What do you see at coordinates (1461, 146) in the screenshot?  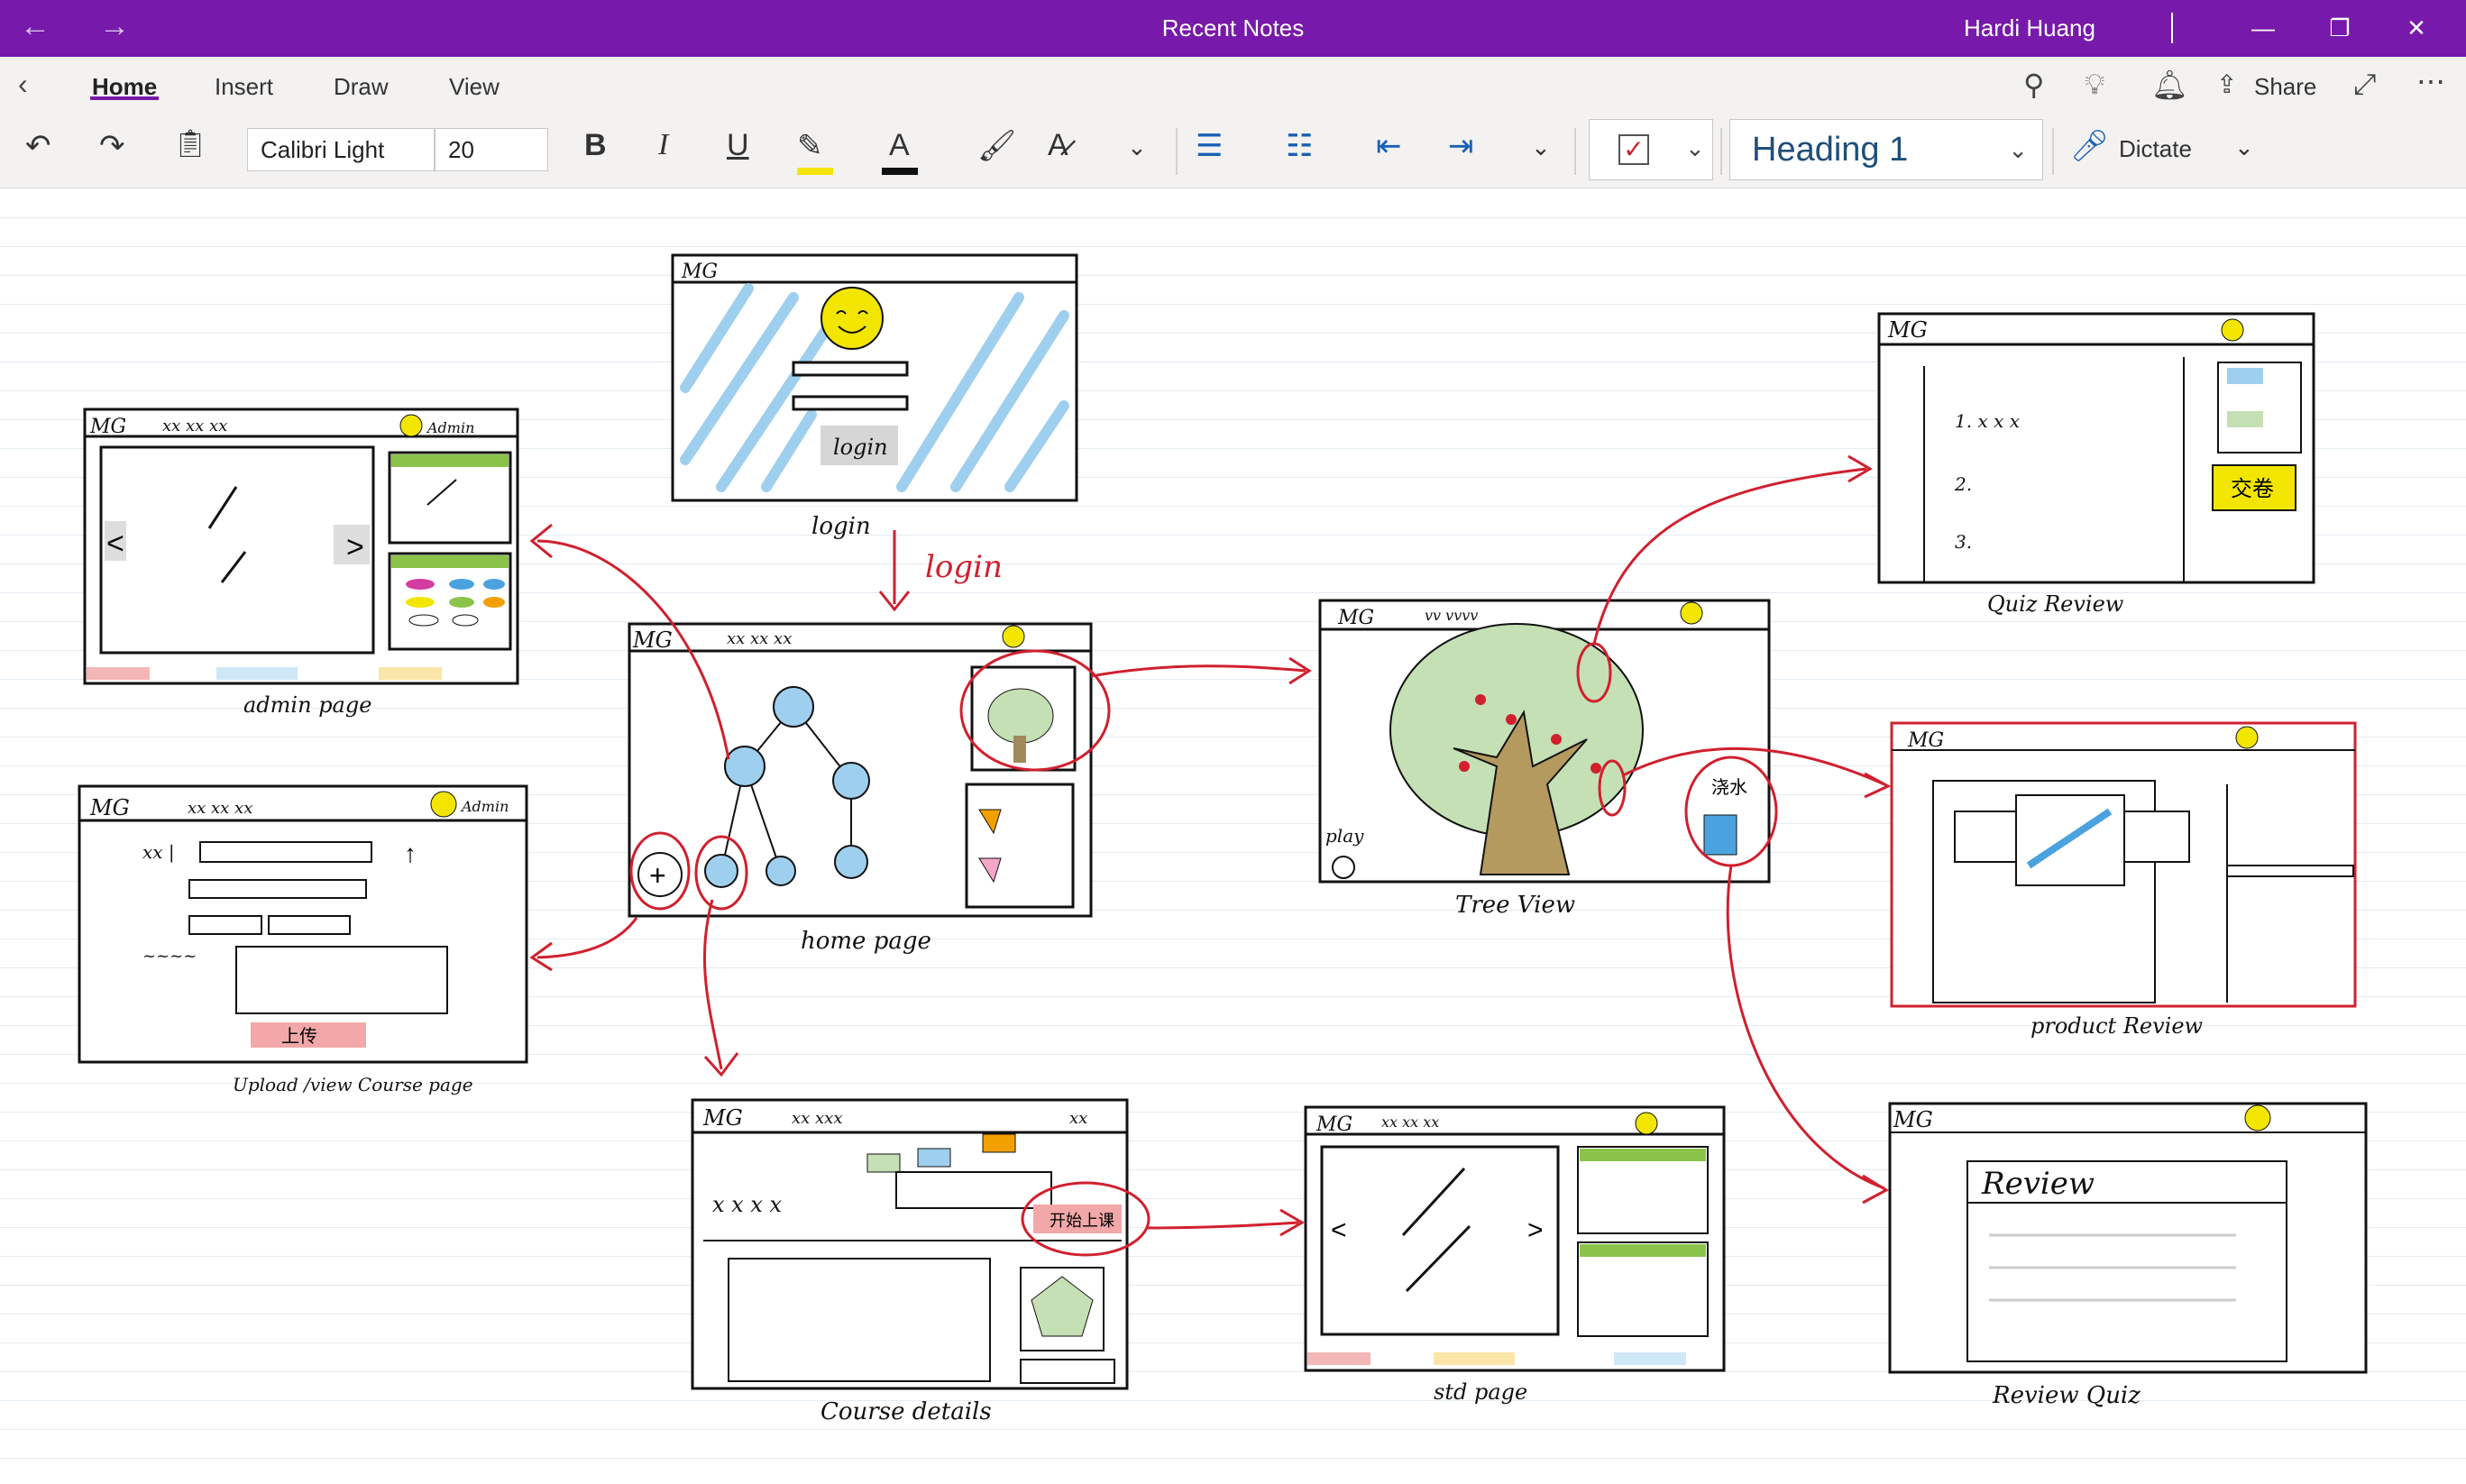 I see `indent-icon: ⇥` at bounding box center [1461, 146].